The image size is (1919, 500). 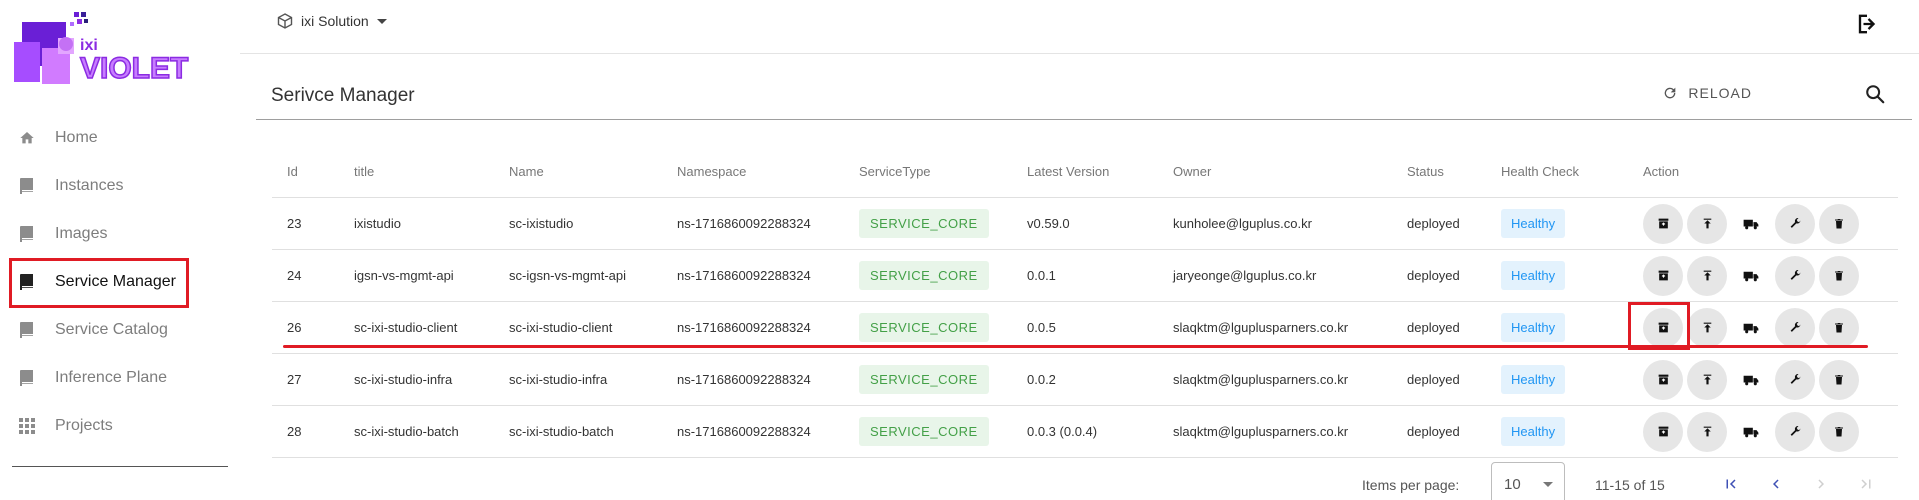 I want to click on logout-icon, so click(x=1867, y=24).